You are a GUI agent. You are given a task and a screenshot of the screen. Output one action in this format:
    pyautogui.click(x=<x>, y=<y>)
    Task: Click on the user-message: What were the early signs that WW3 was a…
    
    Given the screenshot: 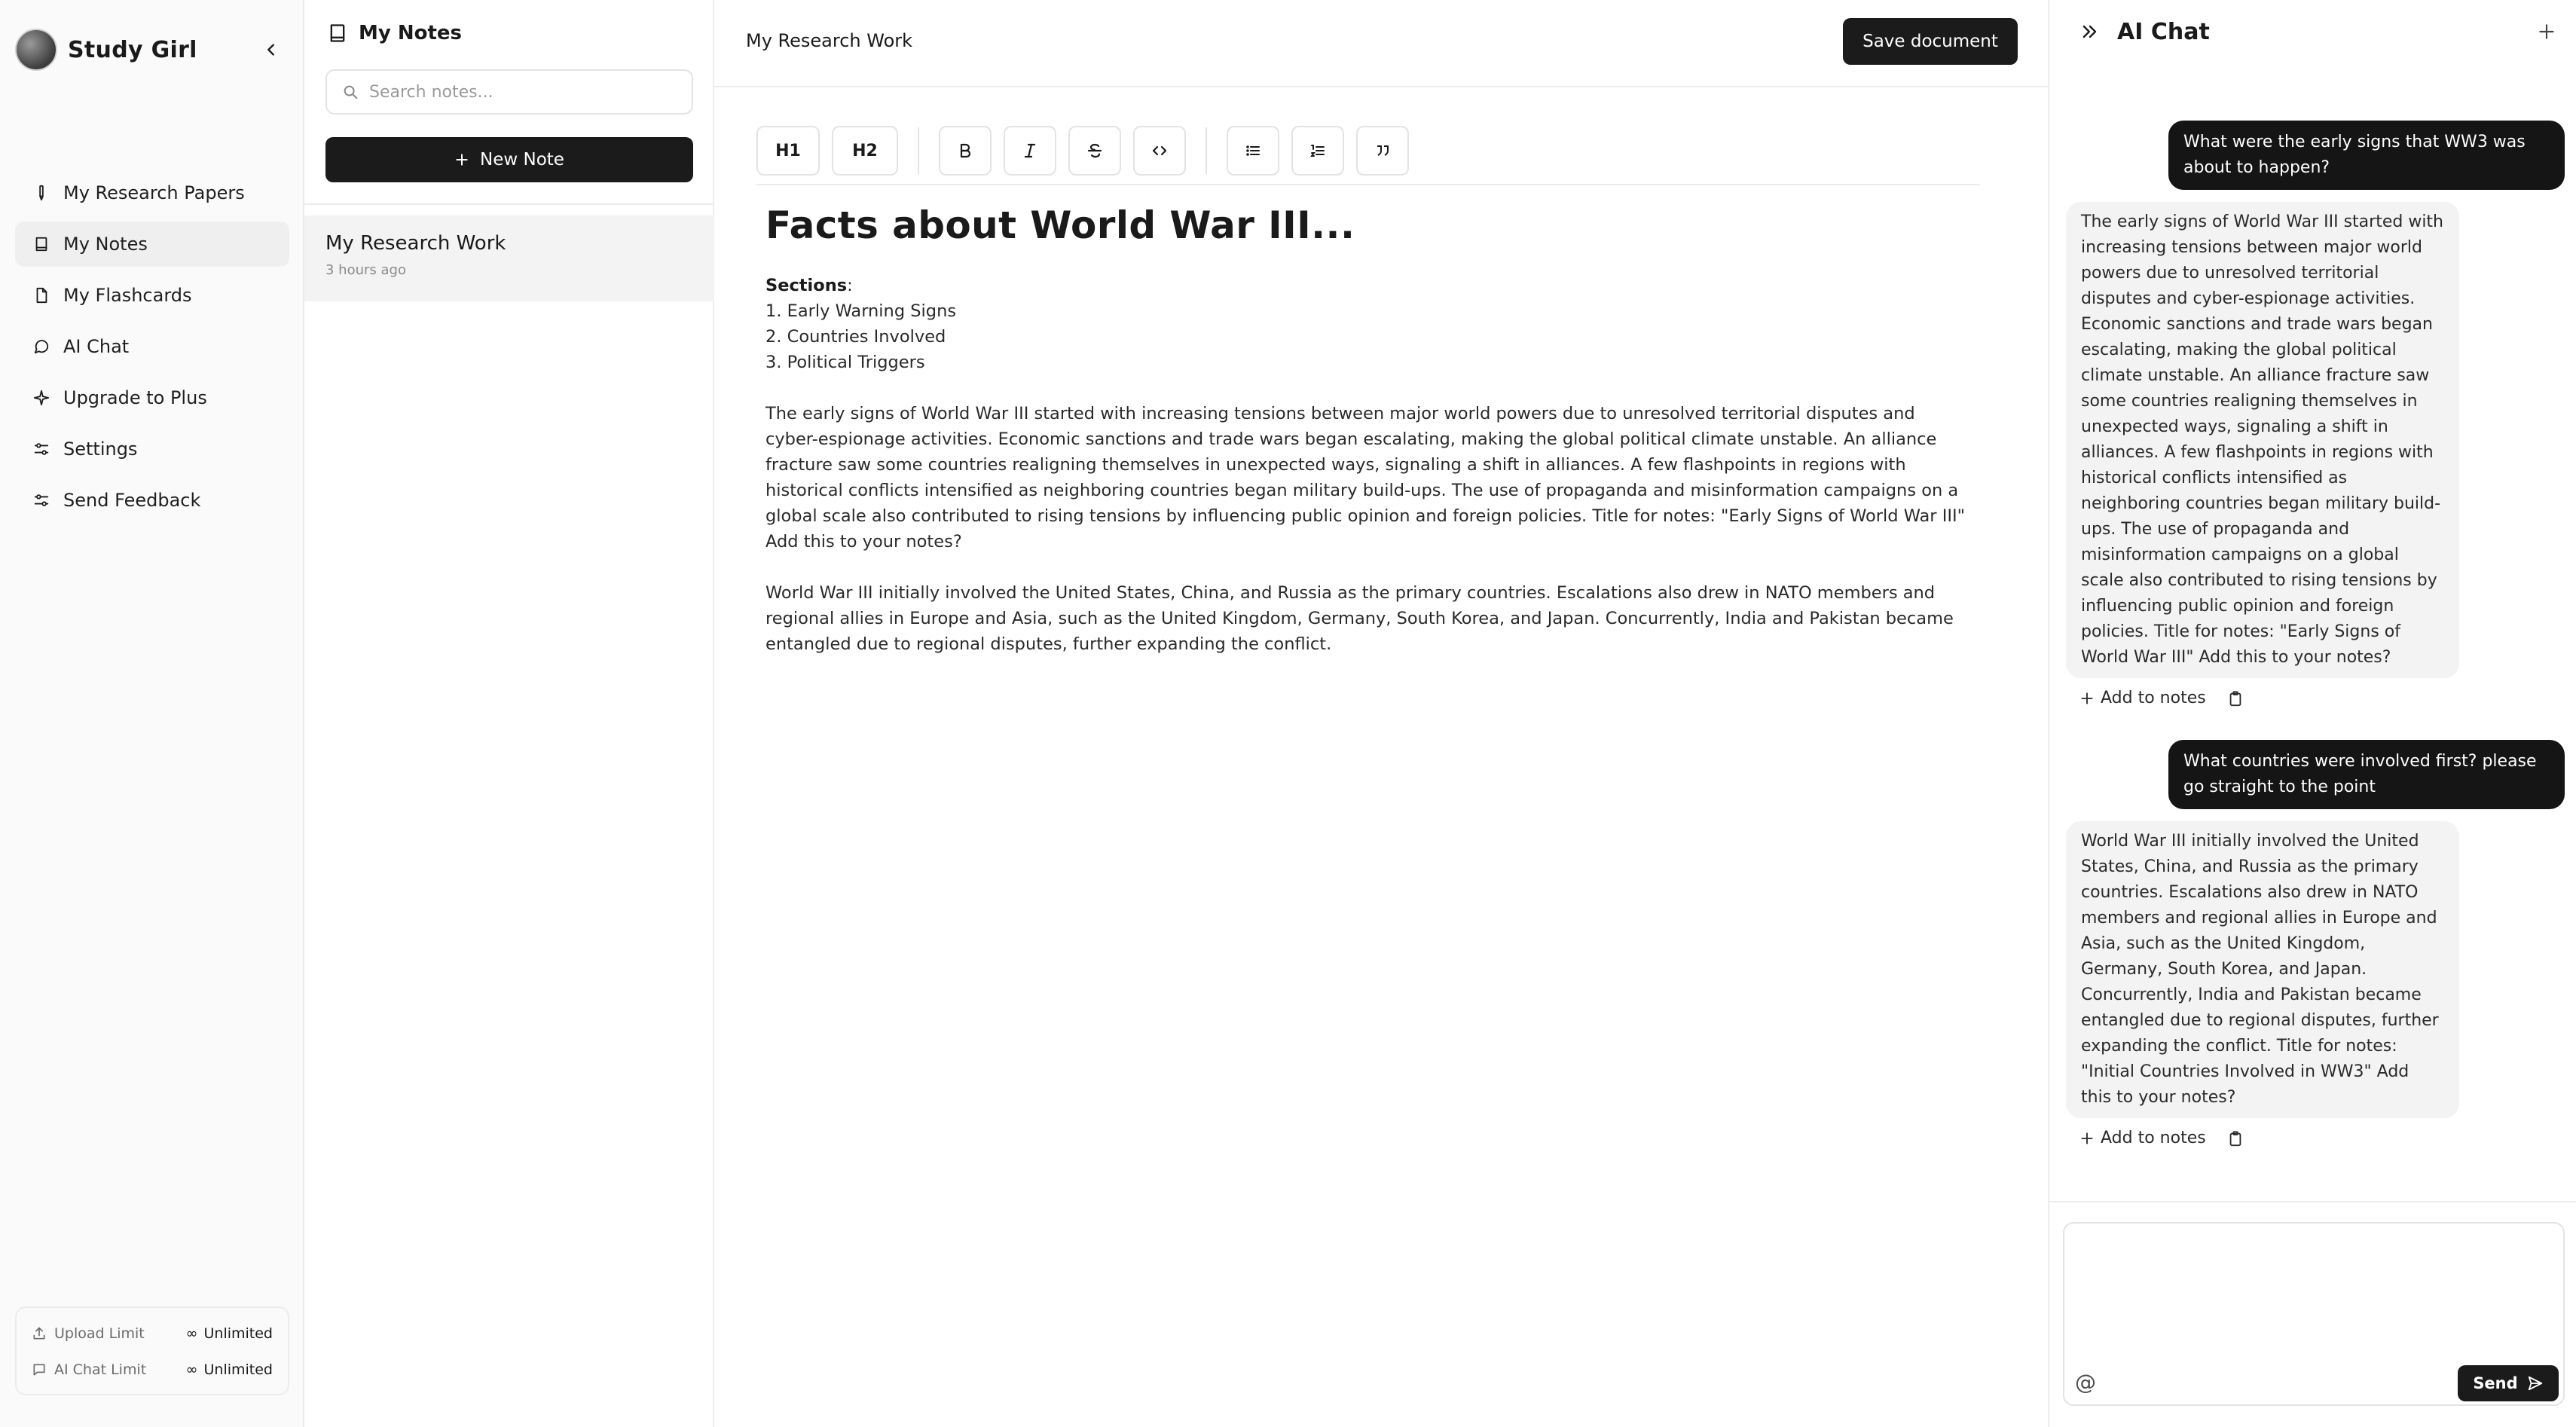 What is the action you would take?
    pyautogui.click(x=2366, y=156)
    